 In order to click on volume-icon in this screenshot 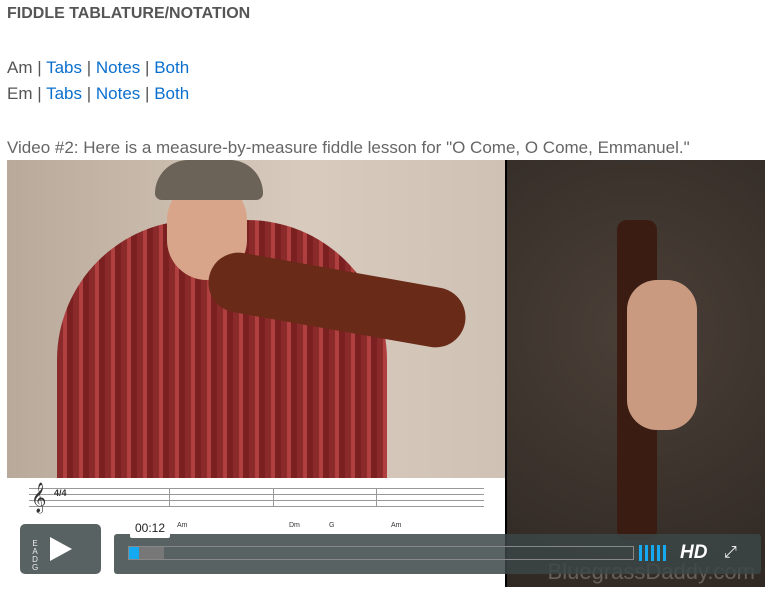, I will do `click(654, 553)`.